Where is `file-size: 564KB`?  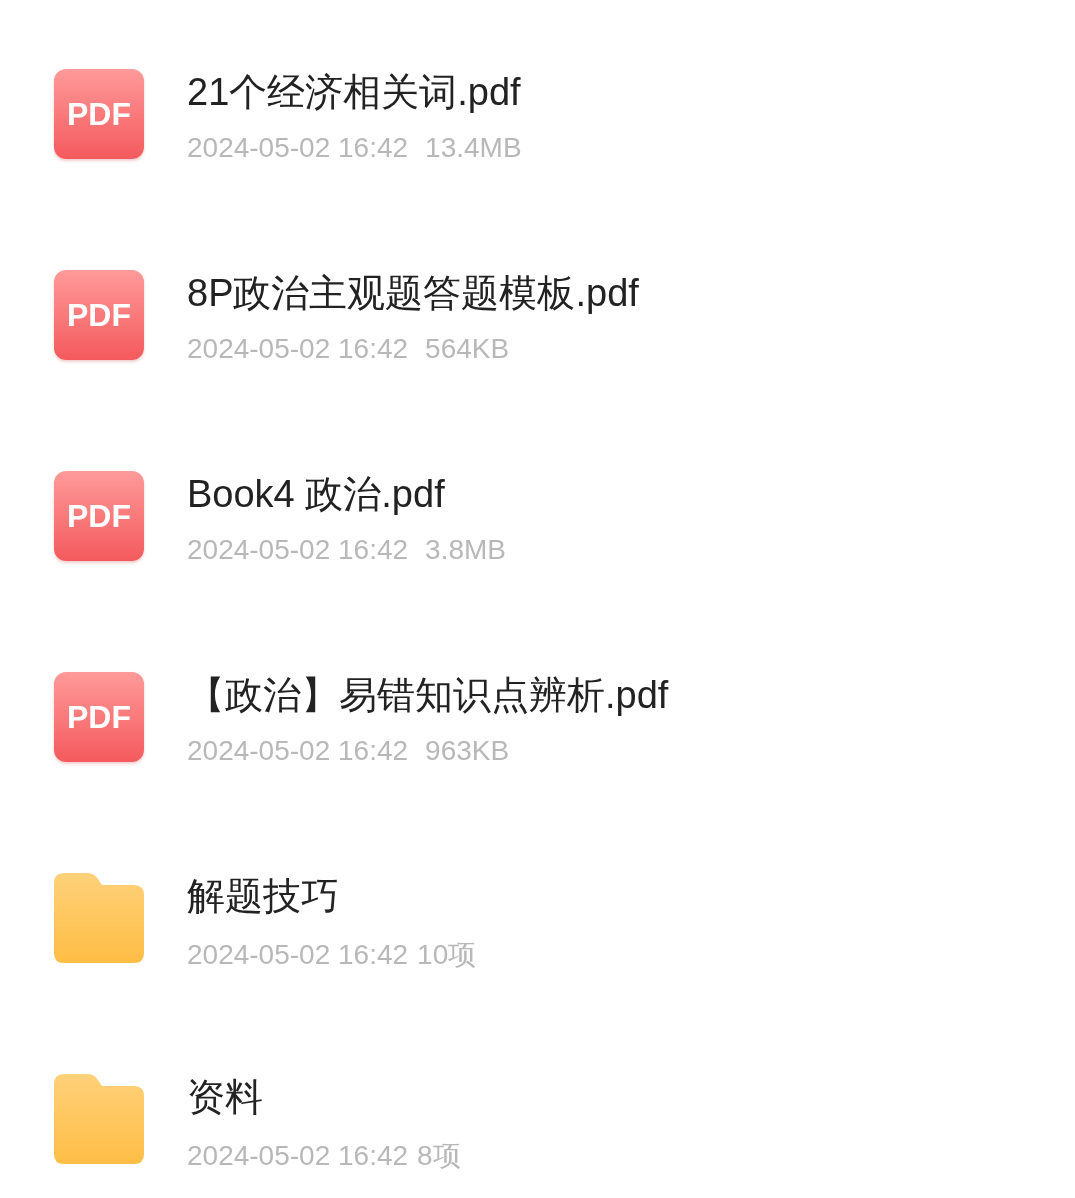
file-size: 564KB is located at coordinates (467, 349).